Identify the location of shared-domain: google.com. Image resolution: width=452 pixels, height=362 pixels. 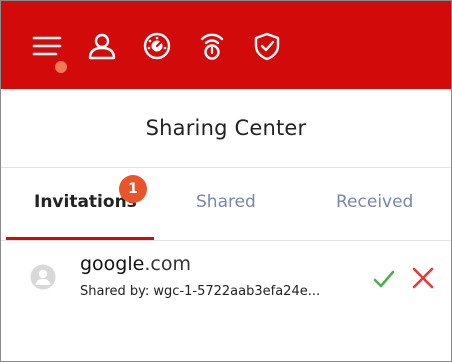
(135, 264).